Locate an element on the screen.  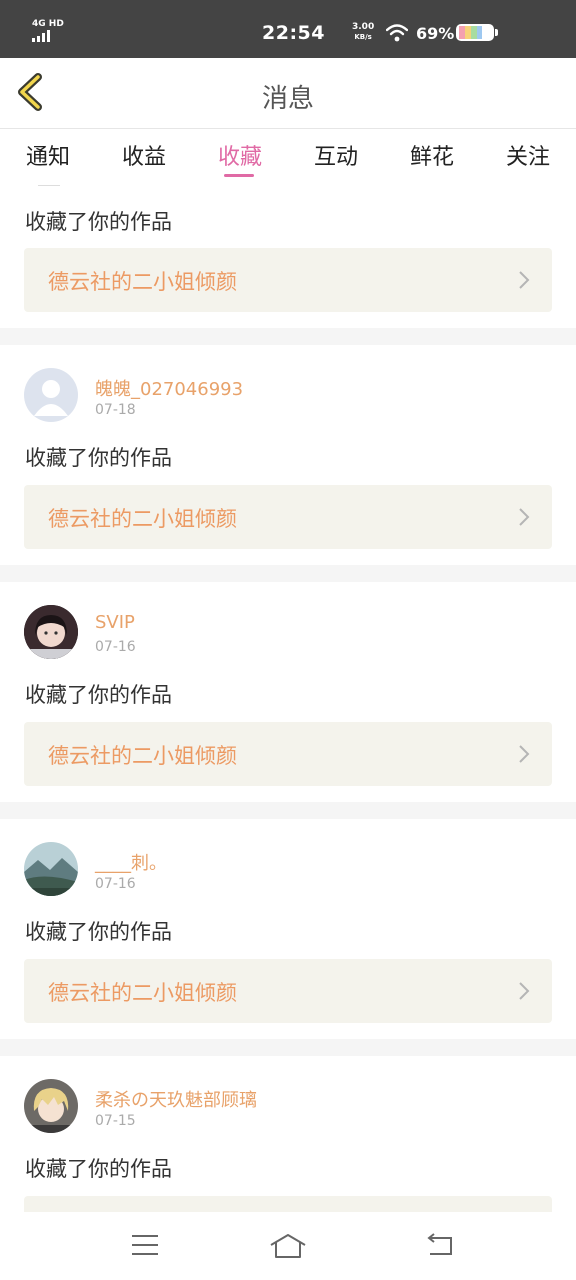
work-link is located at coordinates (288, 1204).